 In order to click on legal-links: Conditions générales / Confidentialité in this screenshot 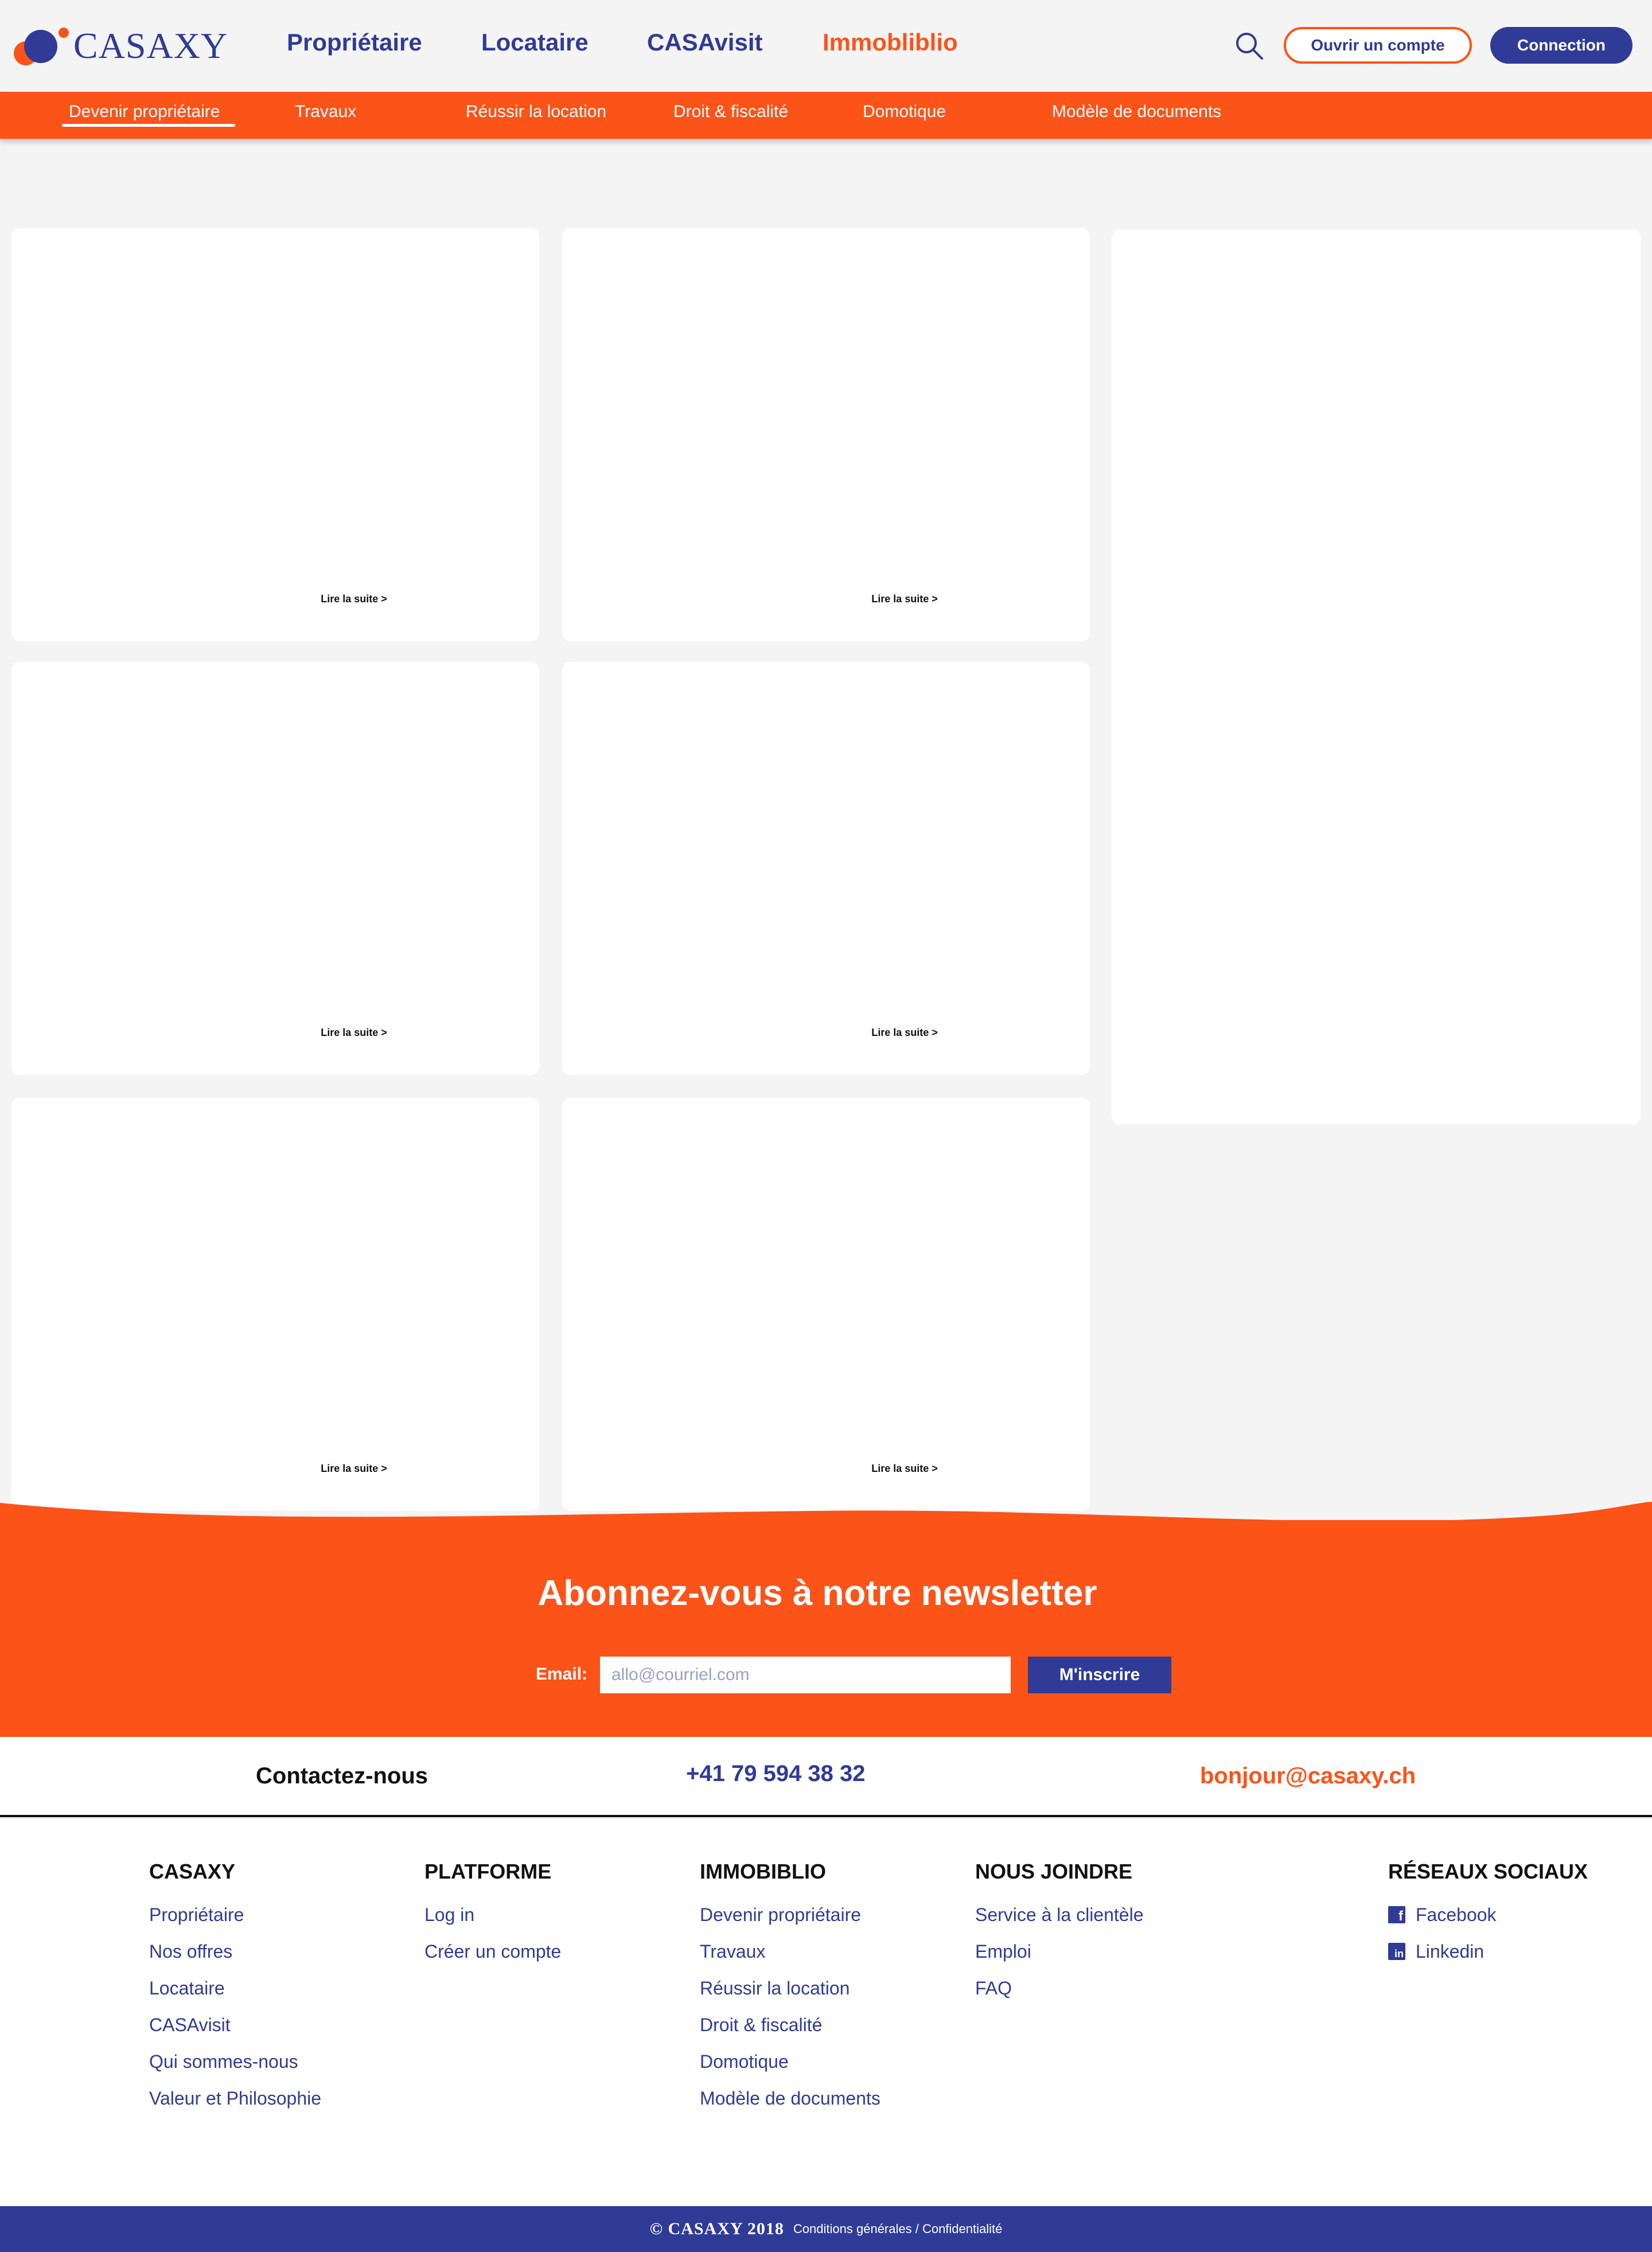, I will do `click(897, 2230)`.